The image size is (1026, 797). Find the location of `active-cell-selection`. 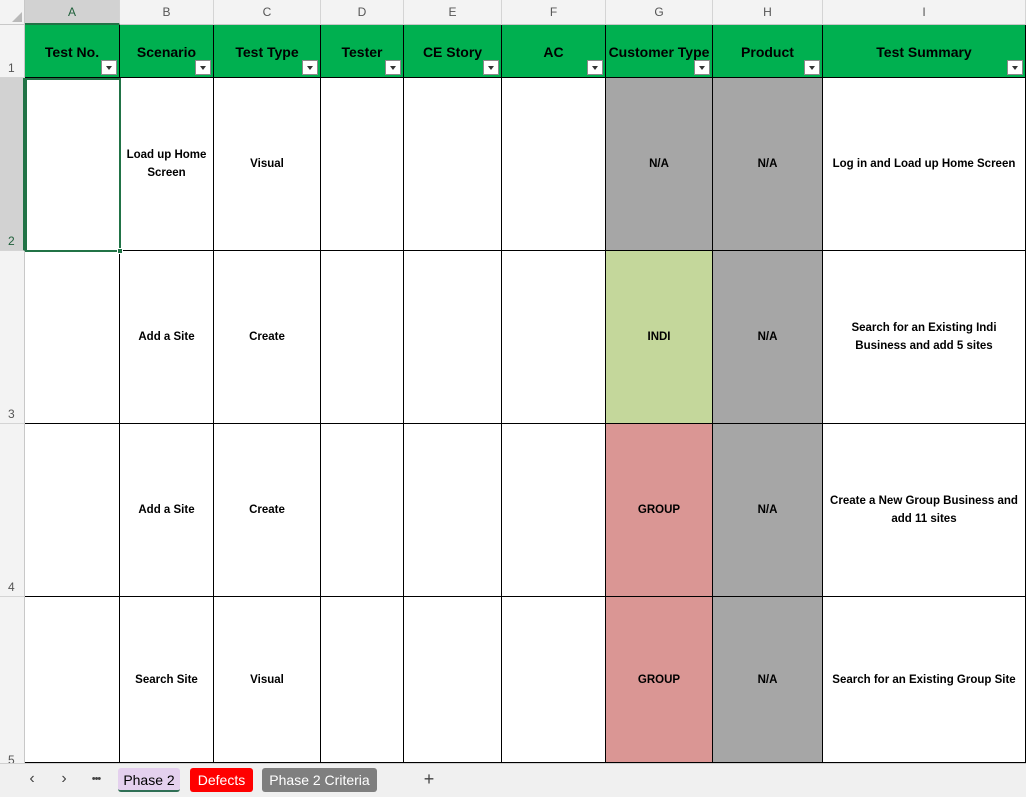

active-cell-selection is located at coordinates (73, 165).